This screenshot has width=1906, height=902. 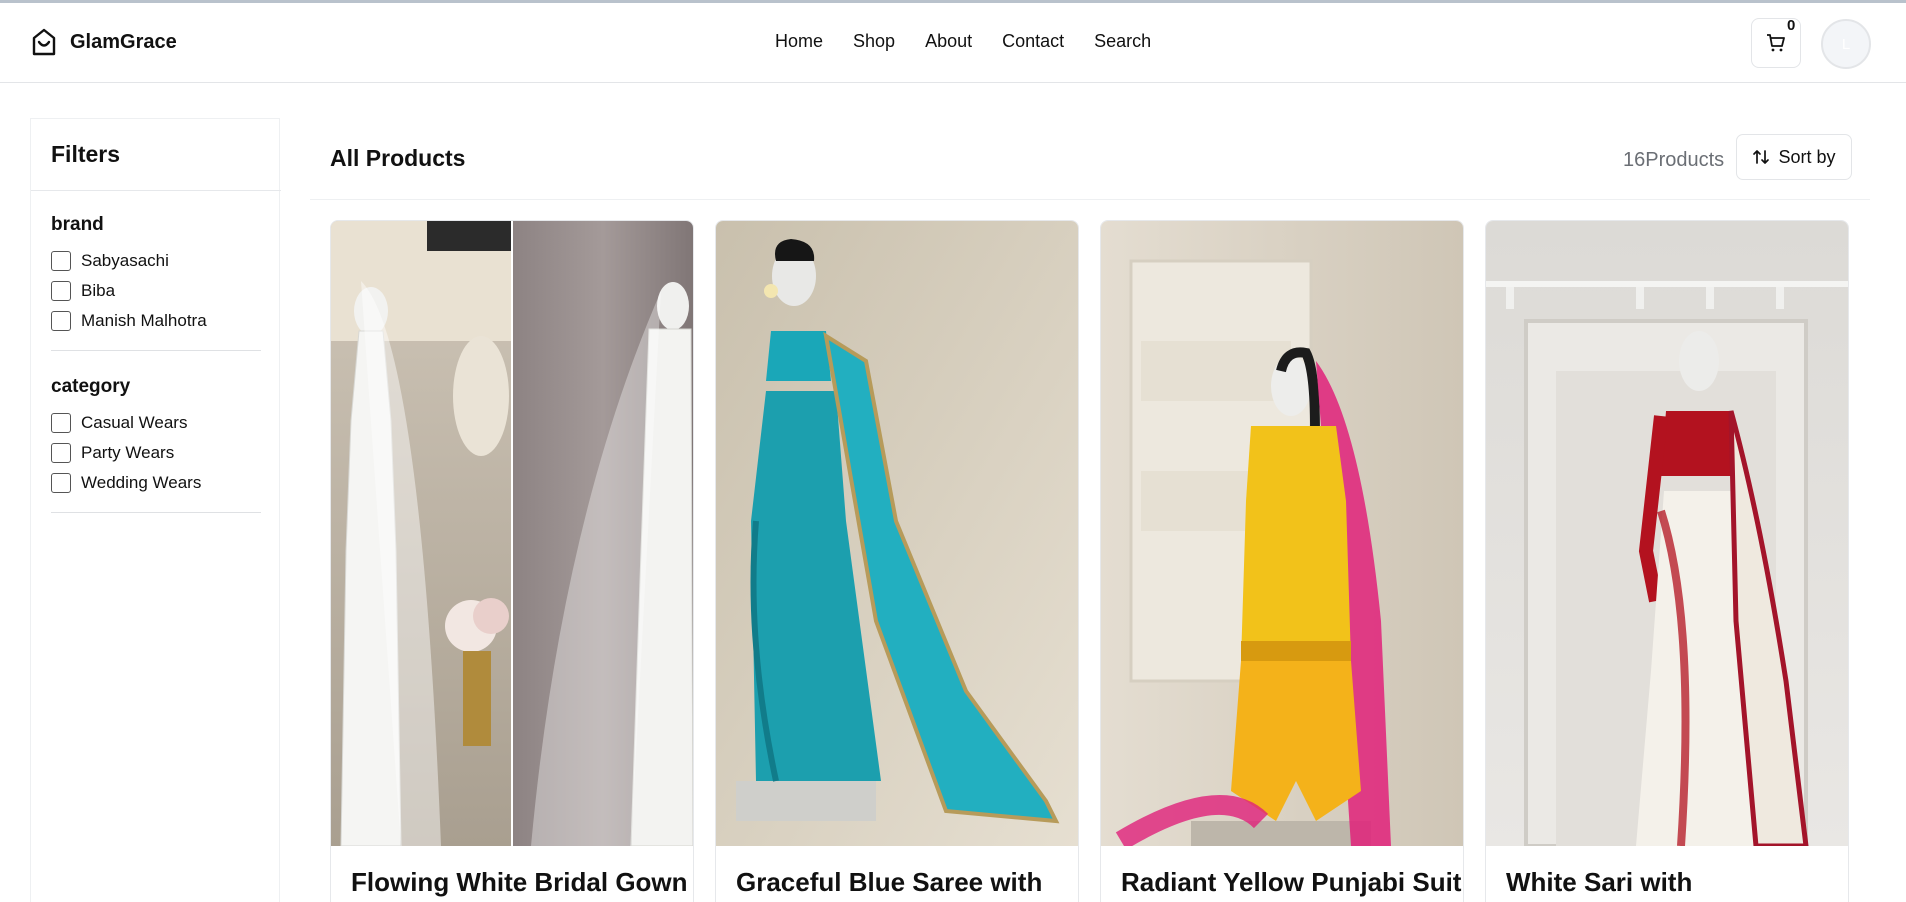 What do you see at coordinates (1599, 882) in the screenshot?
I see `product-title: White Sari with` at bounding box center [1599, 882].